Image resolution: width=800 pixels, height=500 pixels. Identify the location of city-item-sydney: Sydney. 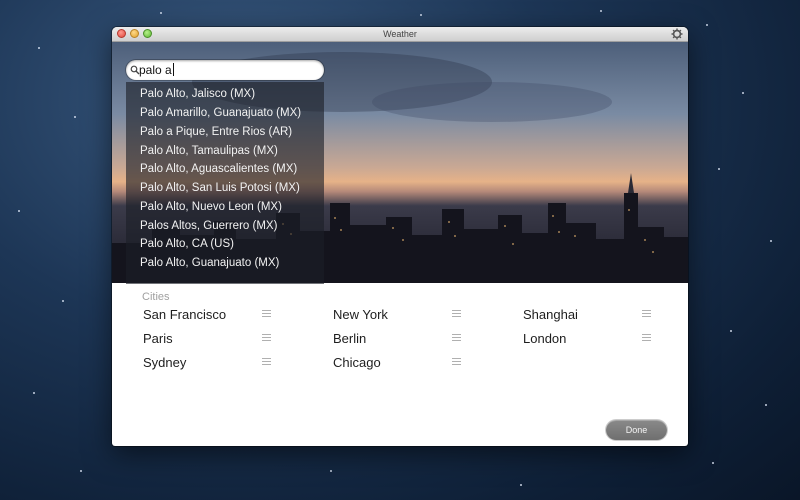
(164, 363).